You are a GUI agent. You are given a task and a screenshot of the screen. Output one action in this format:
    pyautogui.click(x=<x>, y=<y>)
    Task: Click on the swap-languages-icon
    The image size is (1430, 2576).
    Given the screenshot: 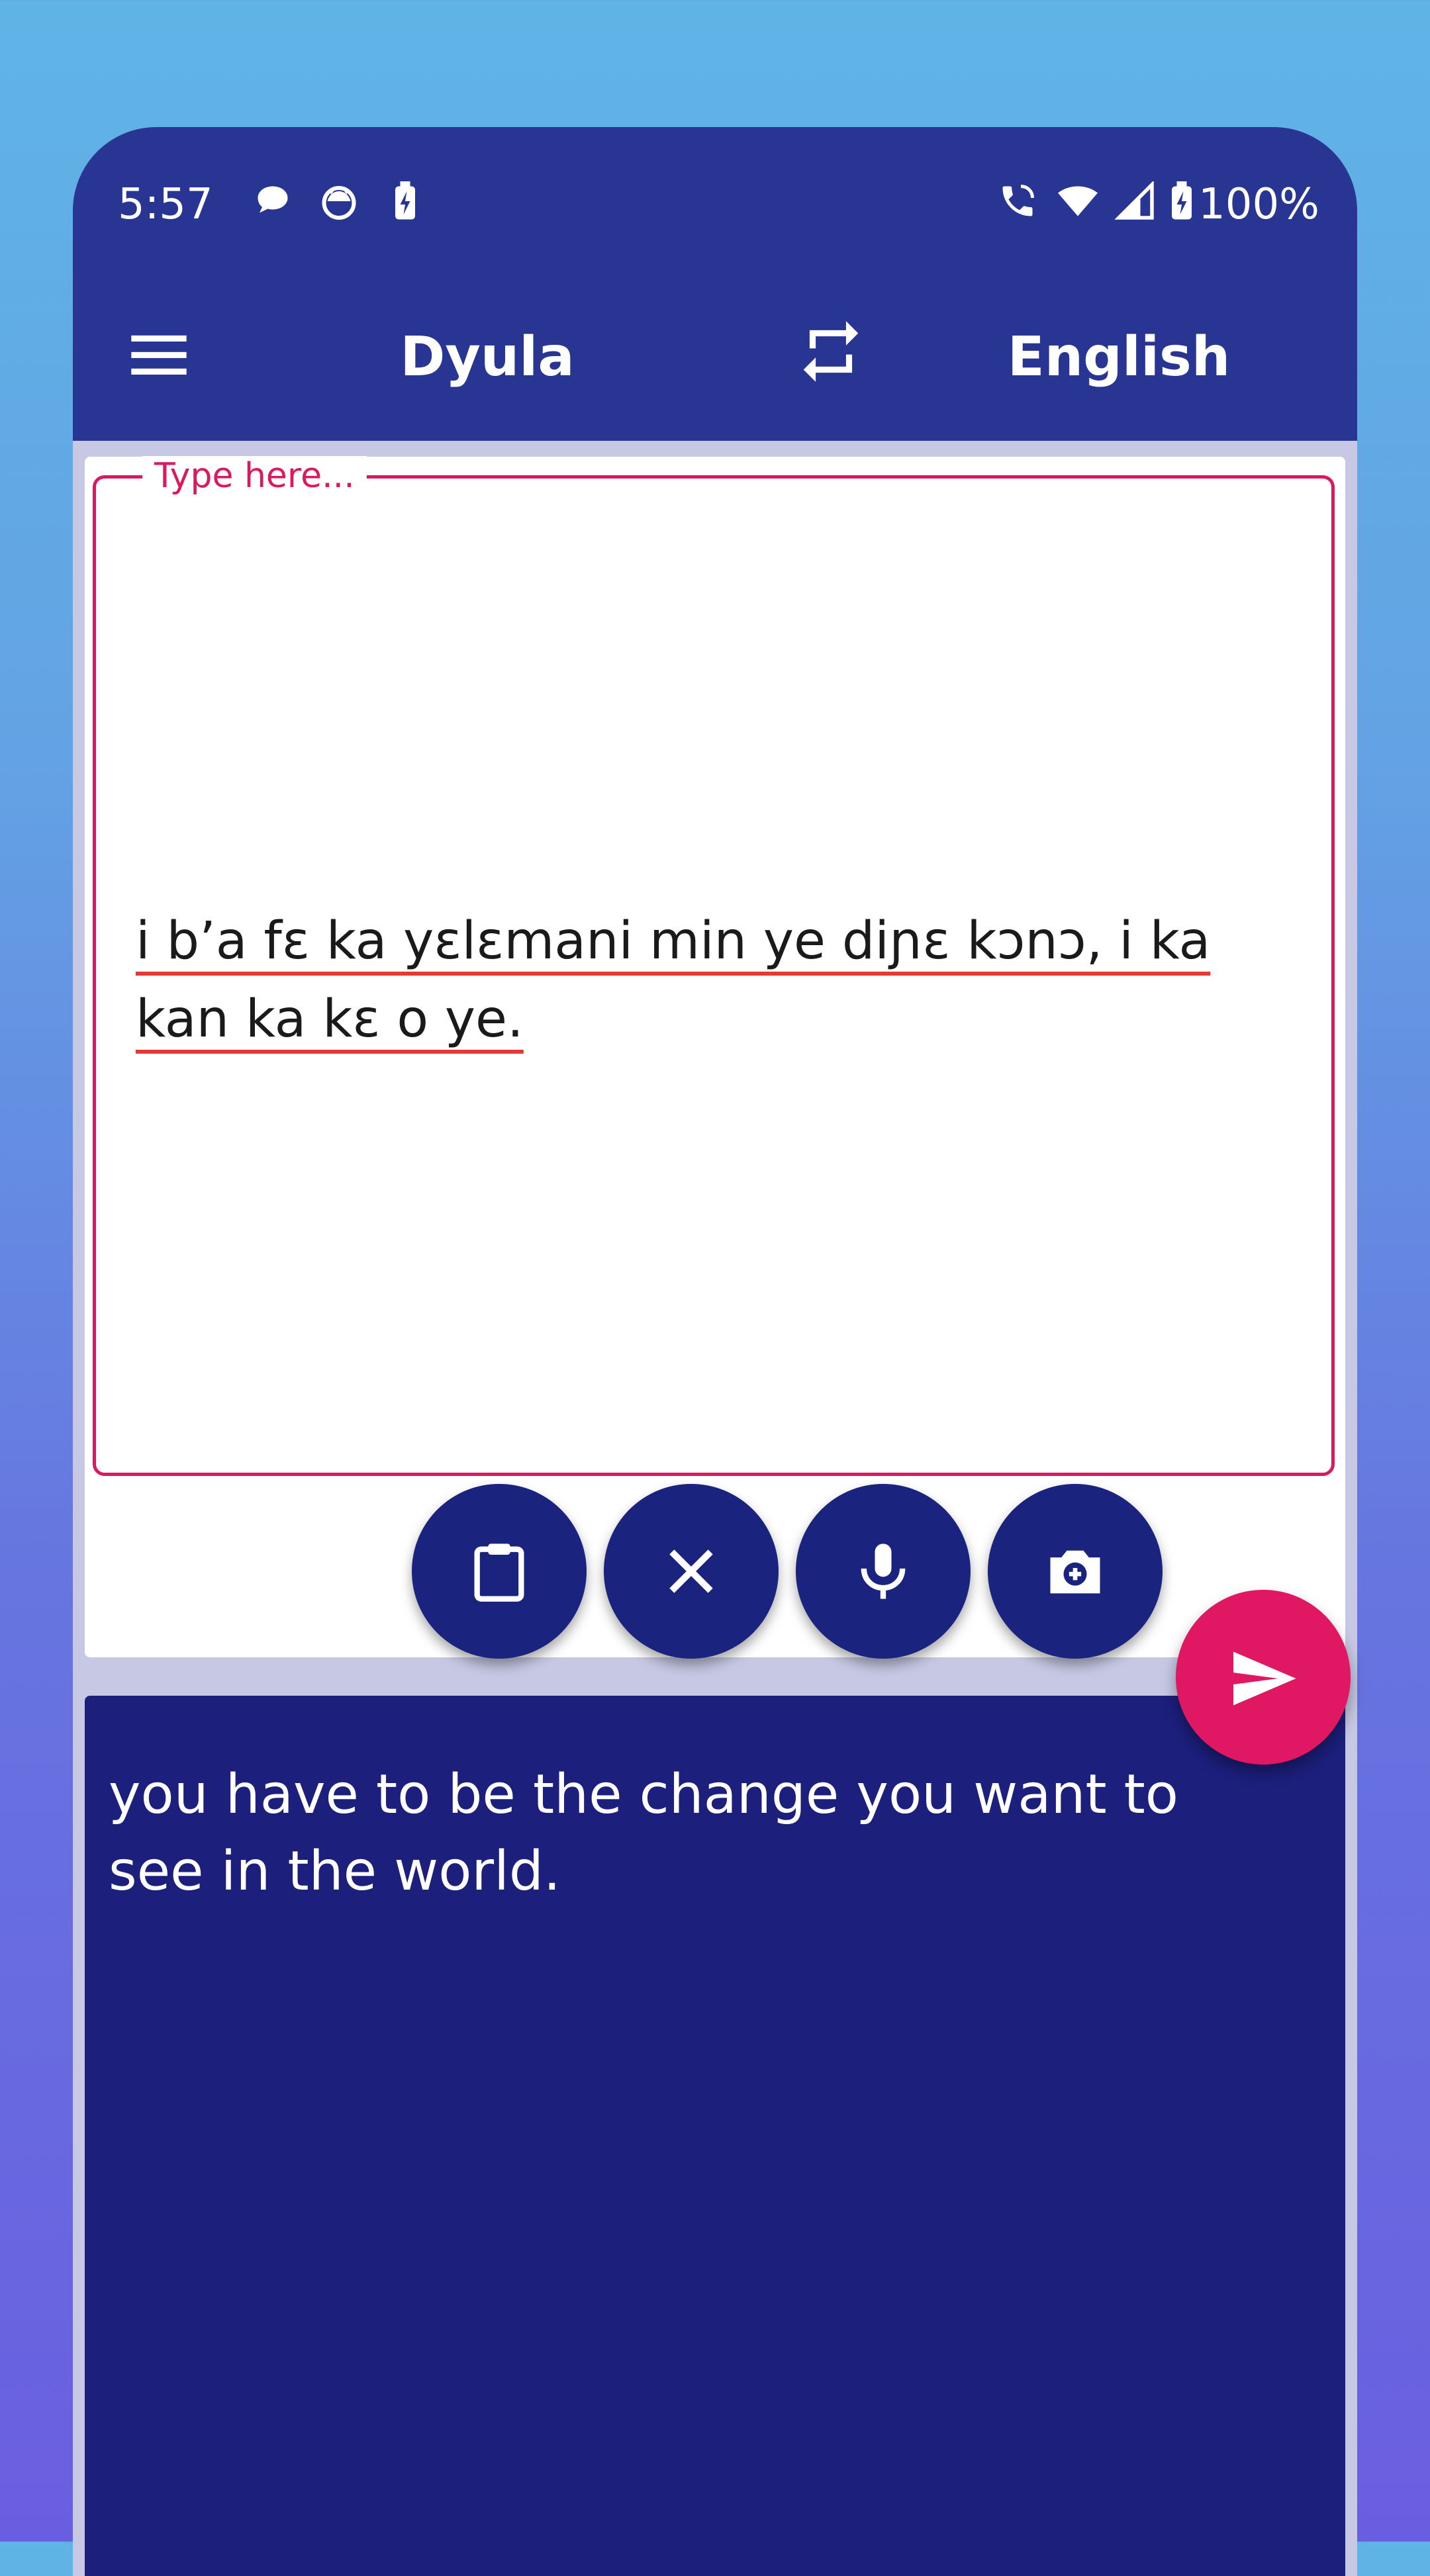 What is the action you would take?
    pyautogui.click(x=830, y=351)
    